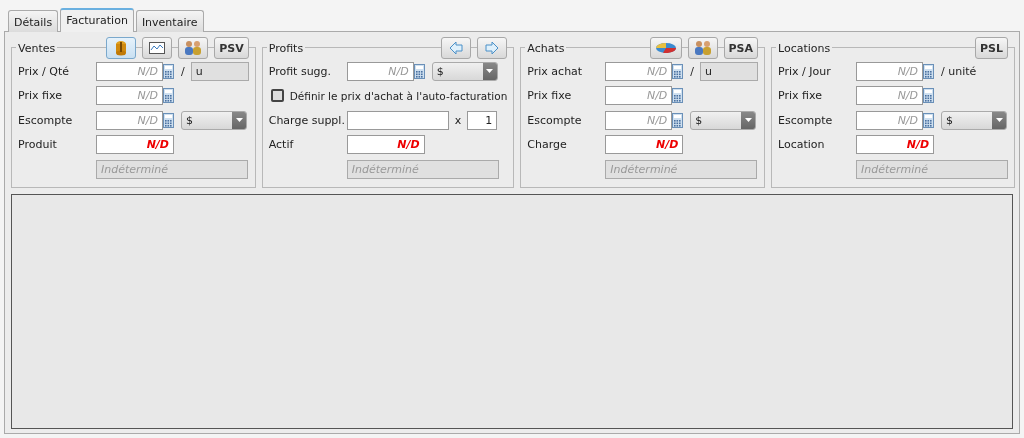 The image size is (1024, 438). Describe the element at coordinates (492, 48) in the screenshot. I see `right-arrow-icon` at that location.